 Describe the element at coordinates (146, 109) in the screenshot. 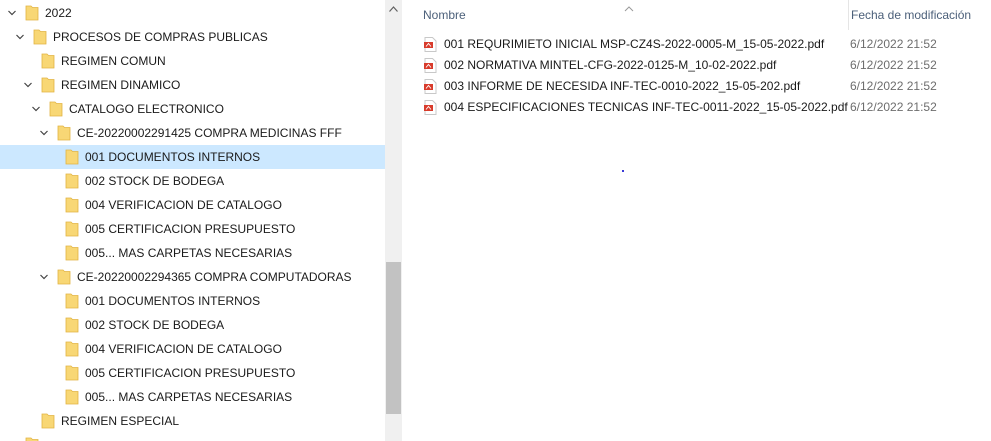

I see `tree-item-label: CATALOGO ELECTRONICO` at that location.